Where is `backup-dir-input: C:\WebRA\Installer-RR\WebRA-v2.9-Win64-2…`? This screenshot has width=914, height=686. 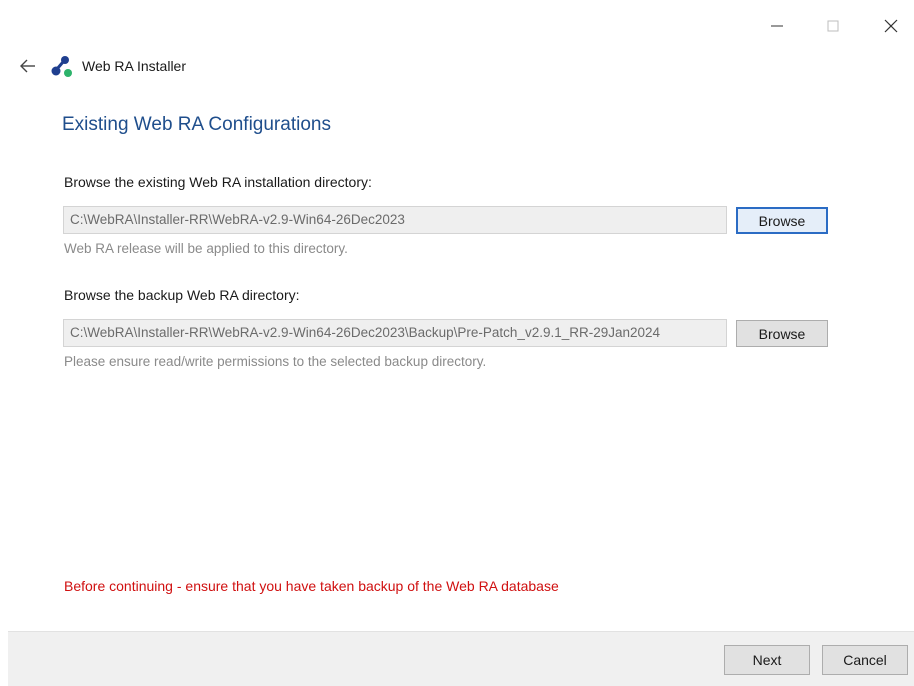 backup-dir-input: C:\WebRA\Installer-RR\WebRA-v2.9-Win64-2… is located at coordinates (395, 333).